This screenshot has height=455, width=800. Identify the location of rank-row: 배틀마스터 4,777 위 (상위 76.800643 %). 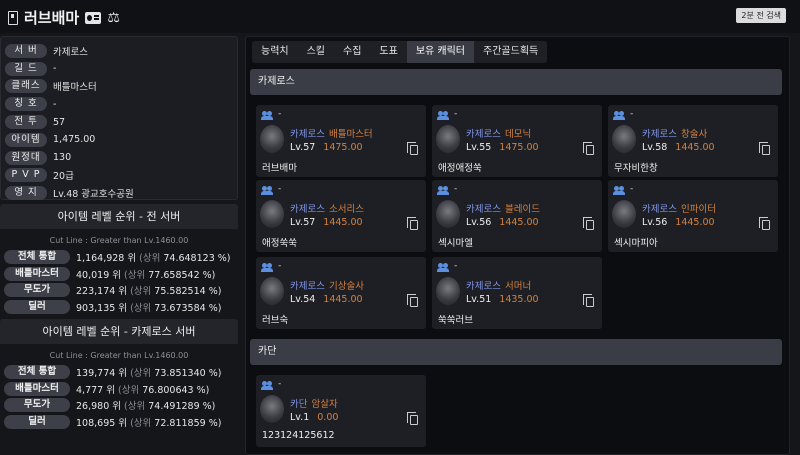
(119, 389).